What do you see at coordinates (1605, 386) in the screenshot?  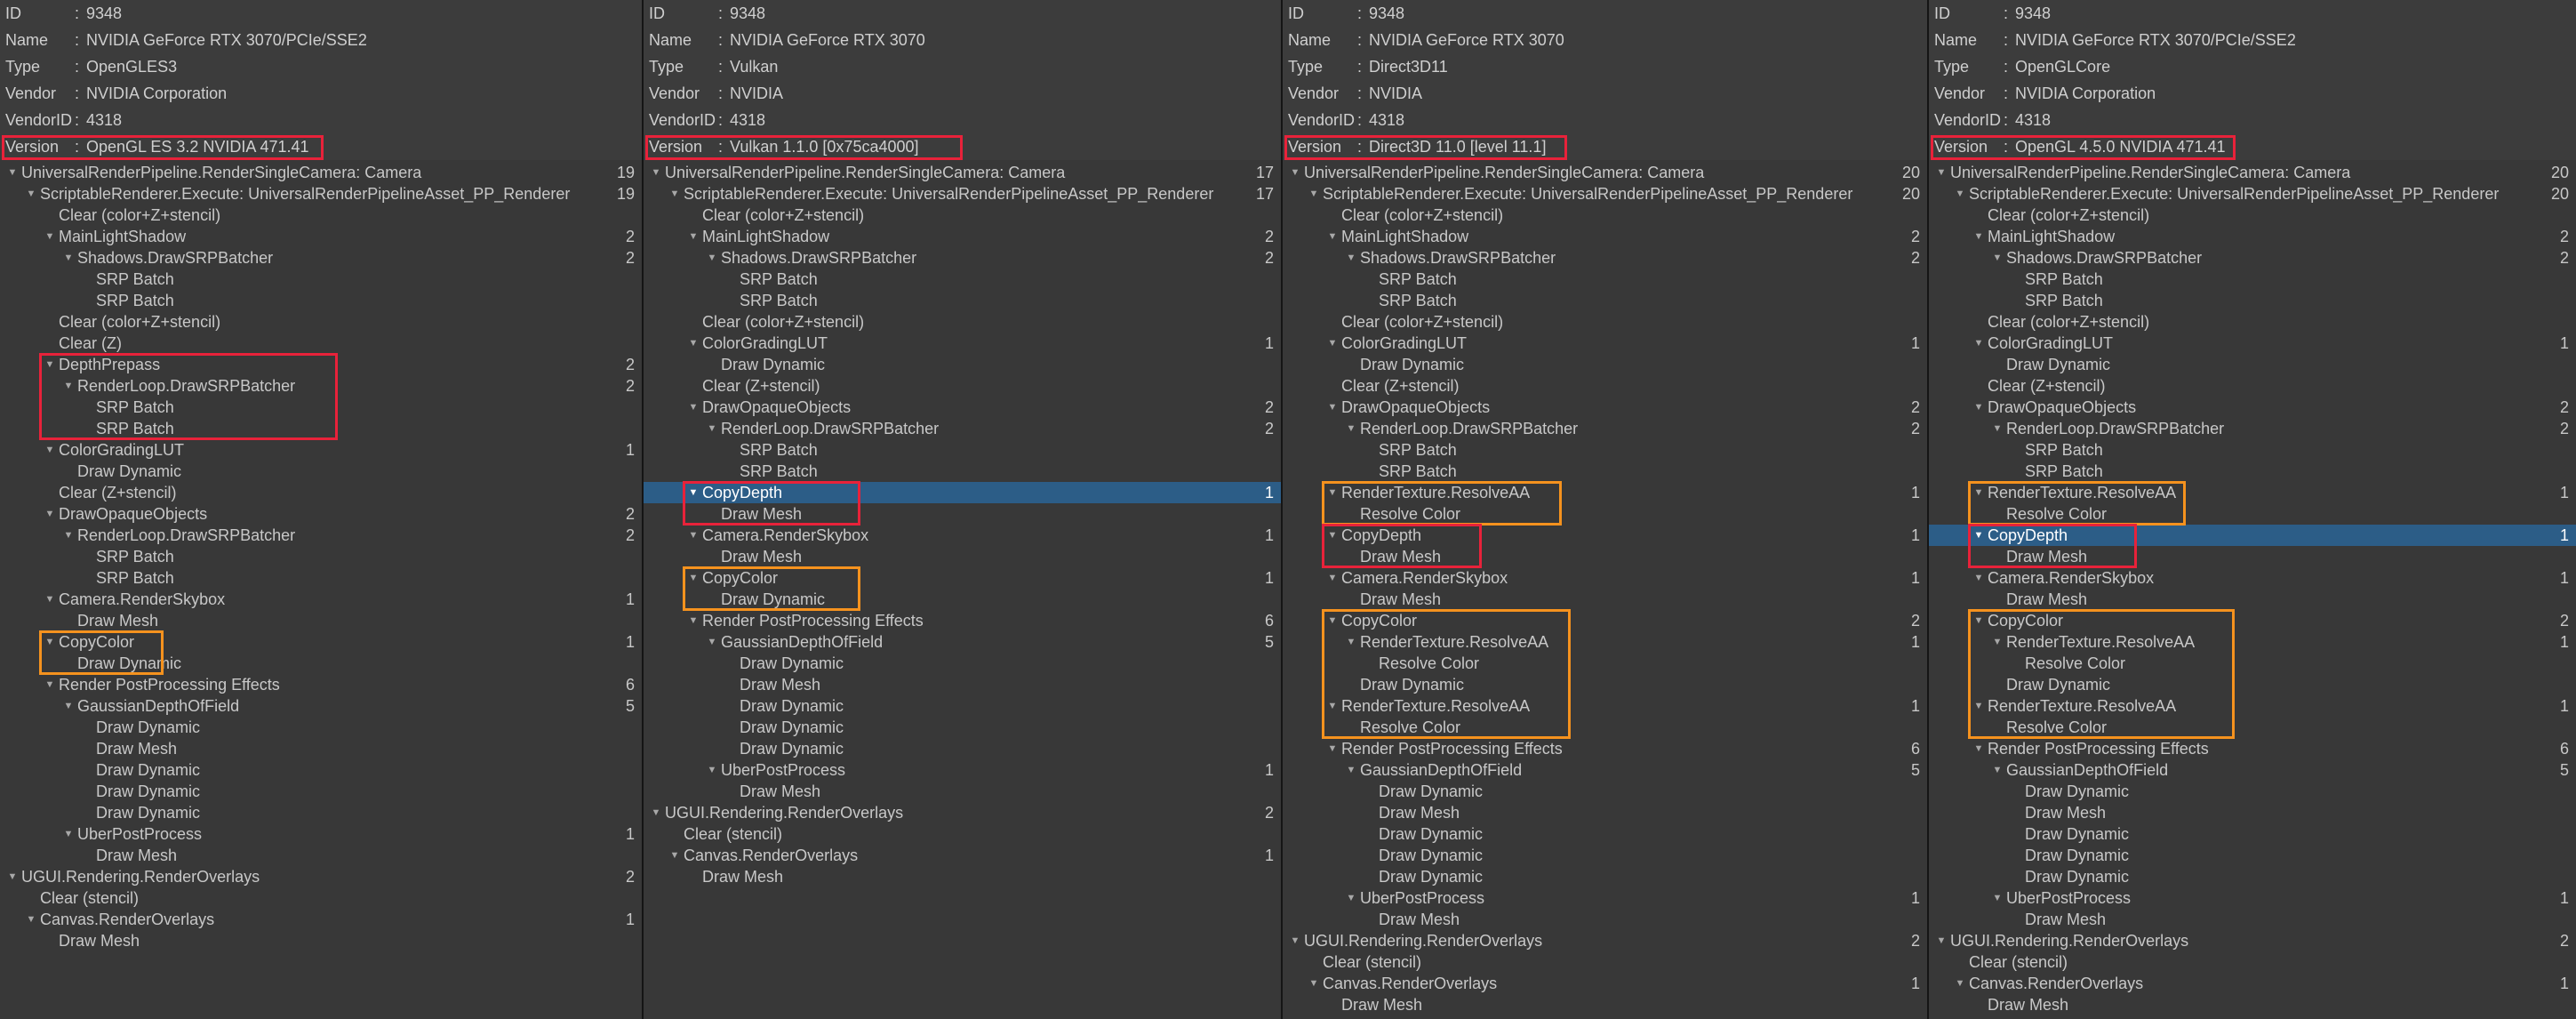 I see `tree-item: Clear (Z+stencil)` at bounding box center [1605, 386].